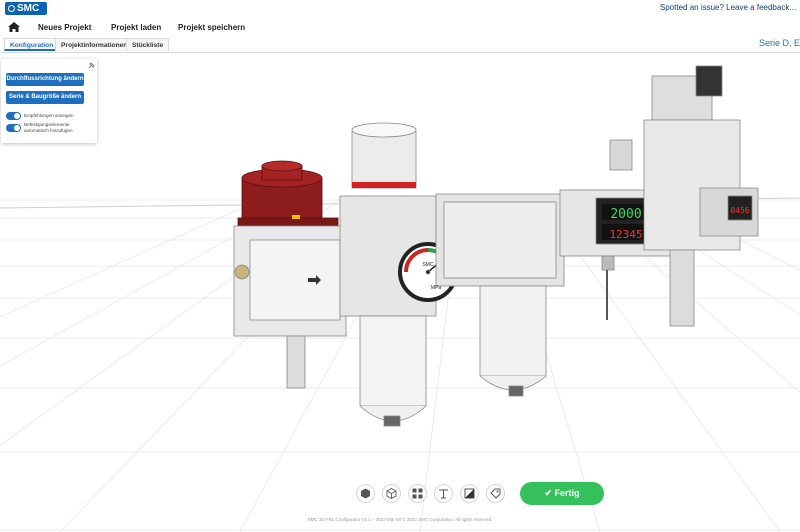  What do you see at coordinates (45, 79) in the screenshot?
I see `change-flow-direction-button: Durchflussrichtung ändern` at bounding box center [45, 79].